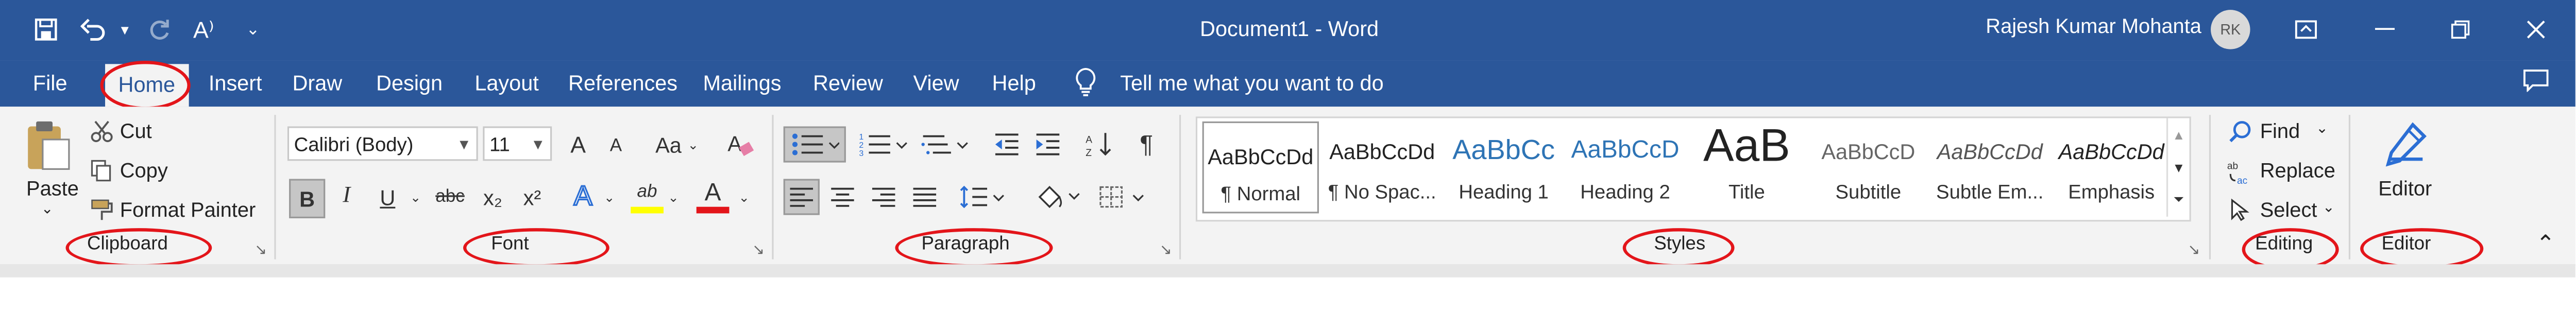  I want to click on bold-button: B, so click(307, 199).